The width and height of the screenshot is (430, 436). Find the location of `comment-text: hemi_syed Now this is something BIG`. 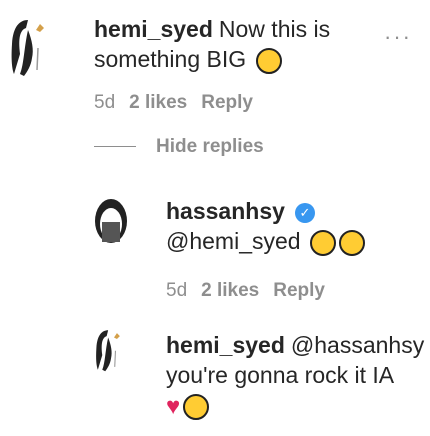

comment-text: hemi_syed Now this is something BIG is located at coordinates (244, 44).